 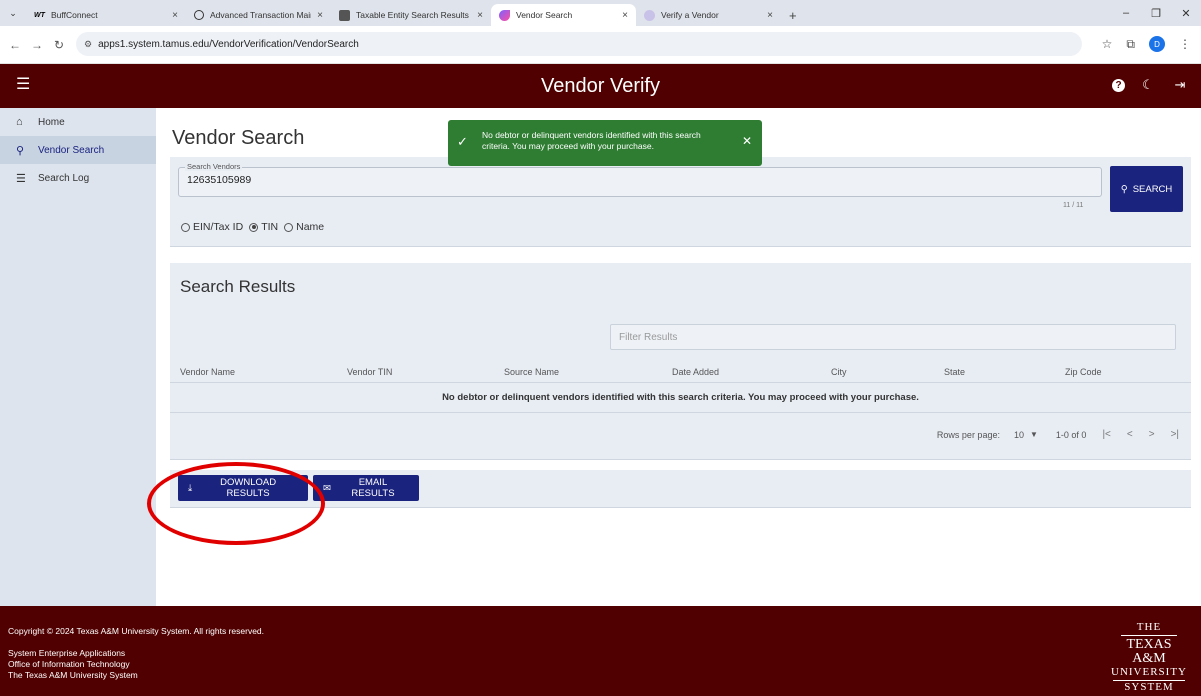 I want to click on sidebar: ⌂ Home ⚲ Vendor Search ☰ Search Log, so click(x=78, y=357).